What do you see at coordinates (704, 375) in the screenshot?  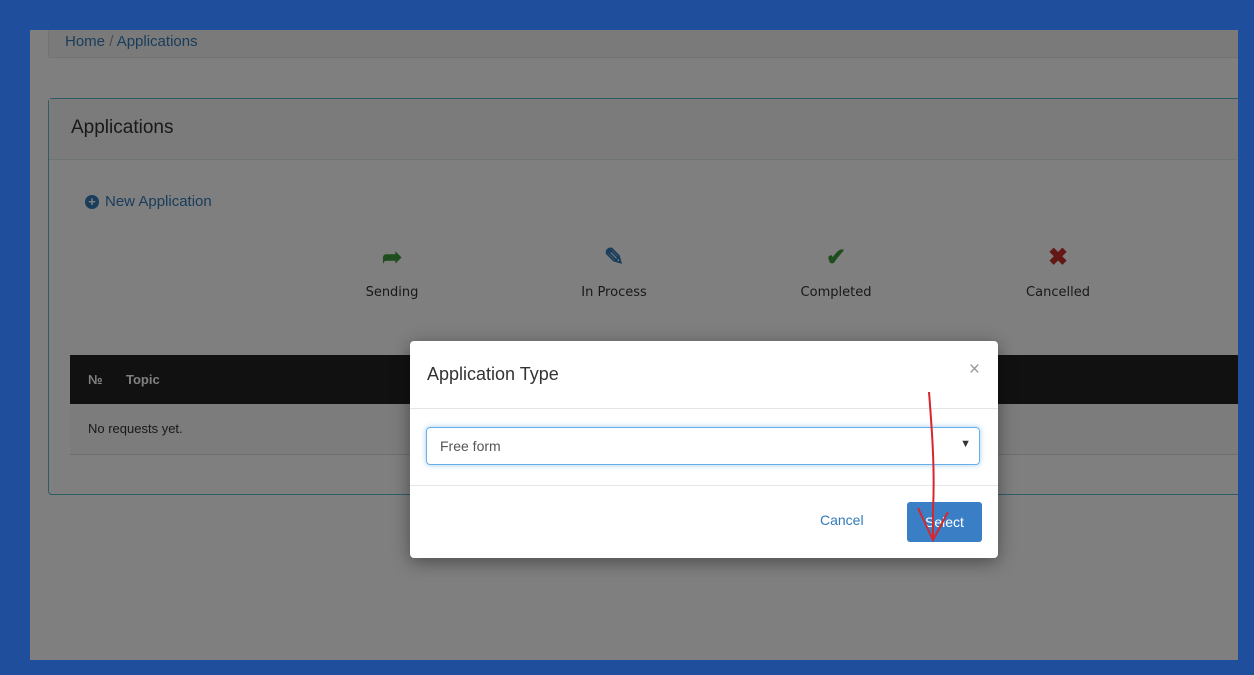 I see `modal-header: Application Type ×` at bounding box center [704, 375].